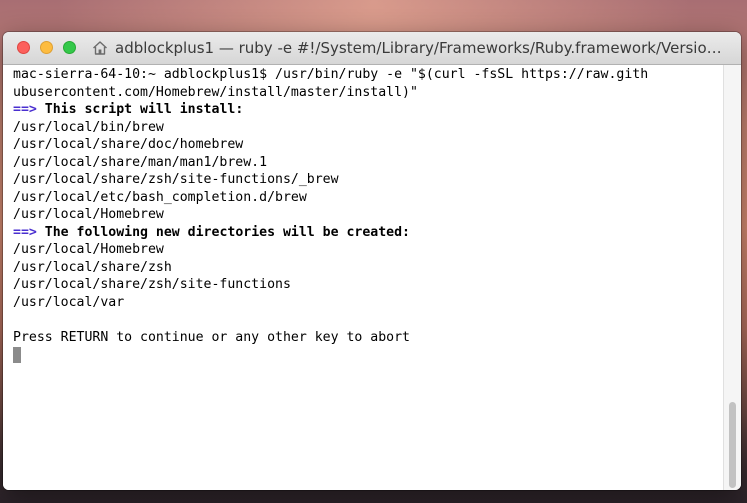 The image size is (747, 503). What do you see at coordinates (17, 355) in the screenshot?
I see `text-cursor` at bounding box center [17, 355].